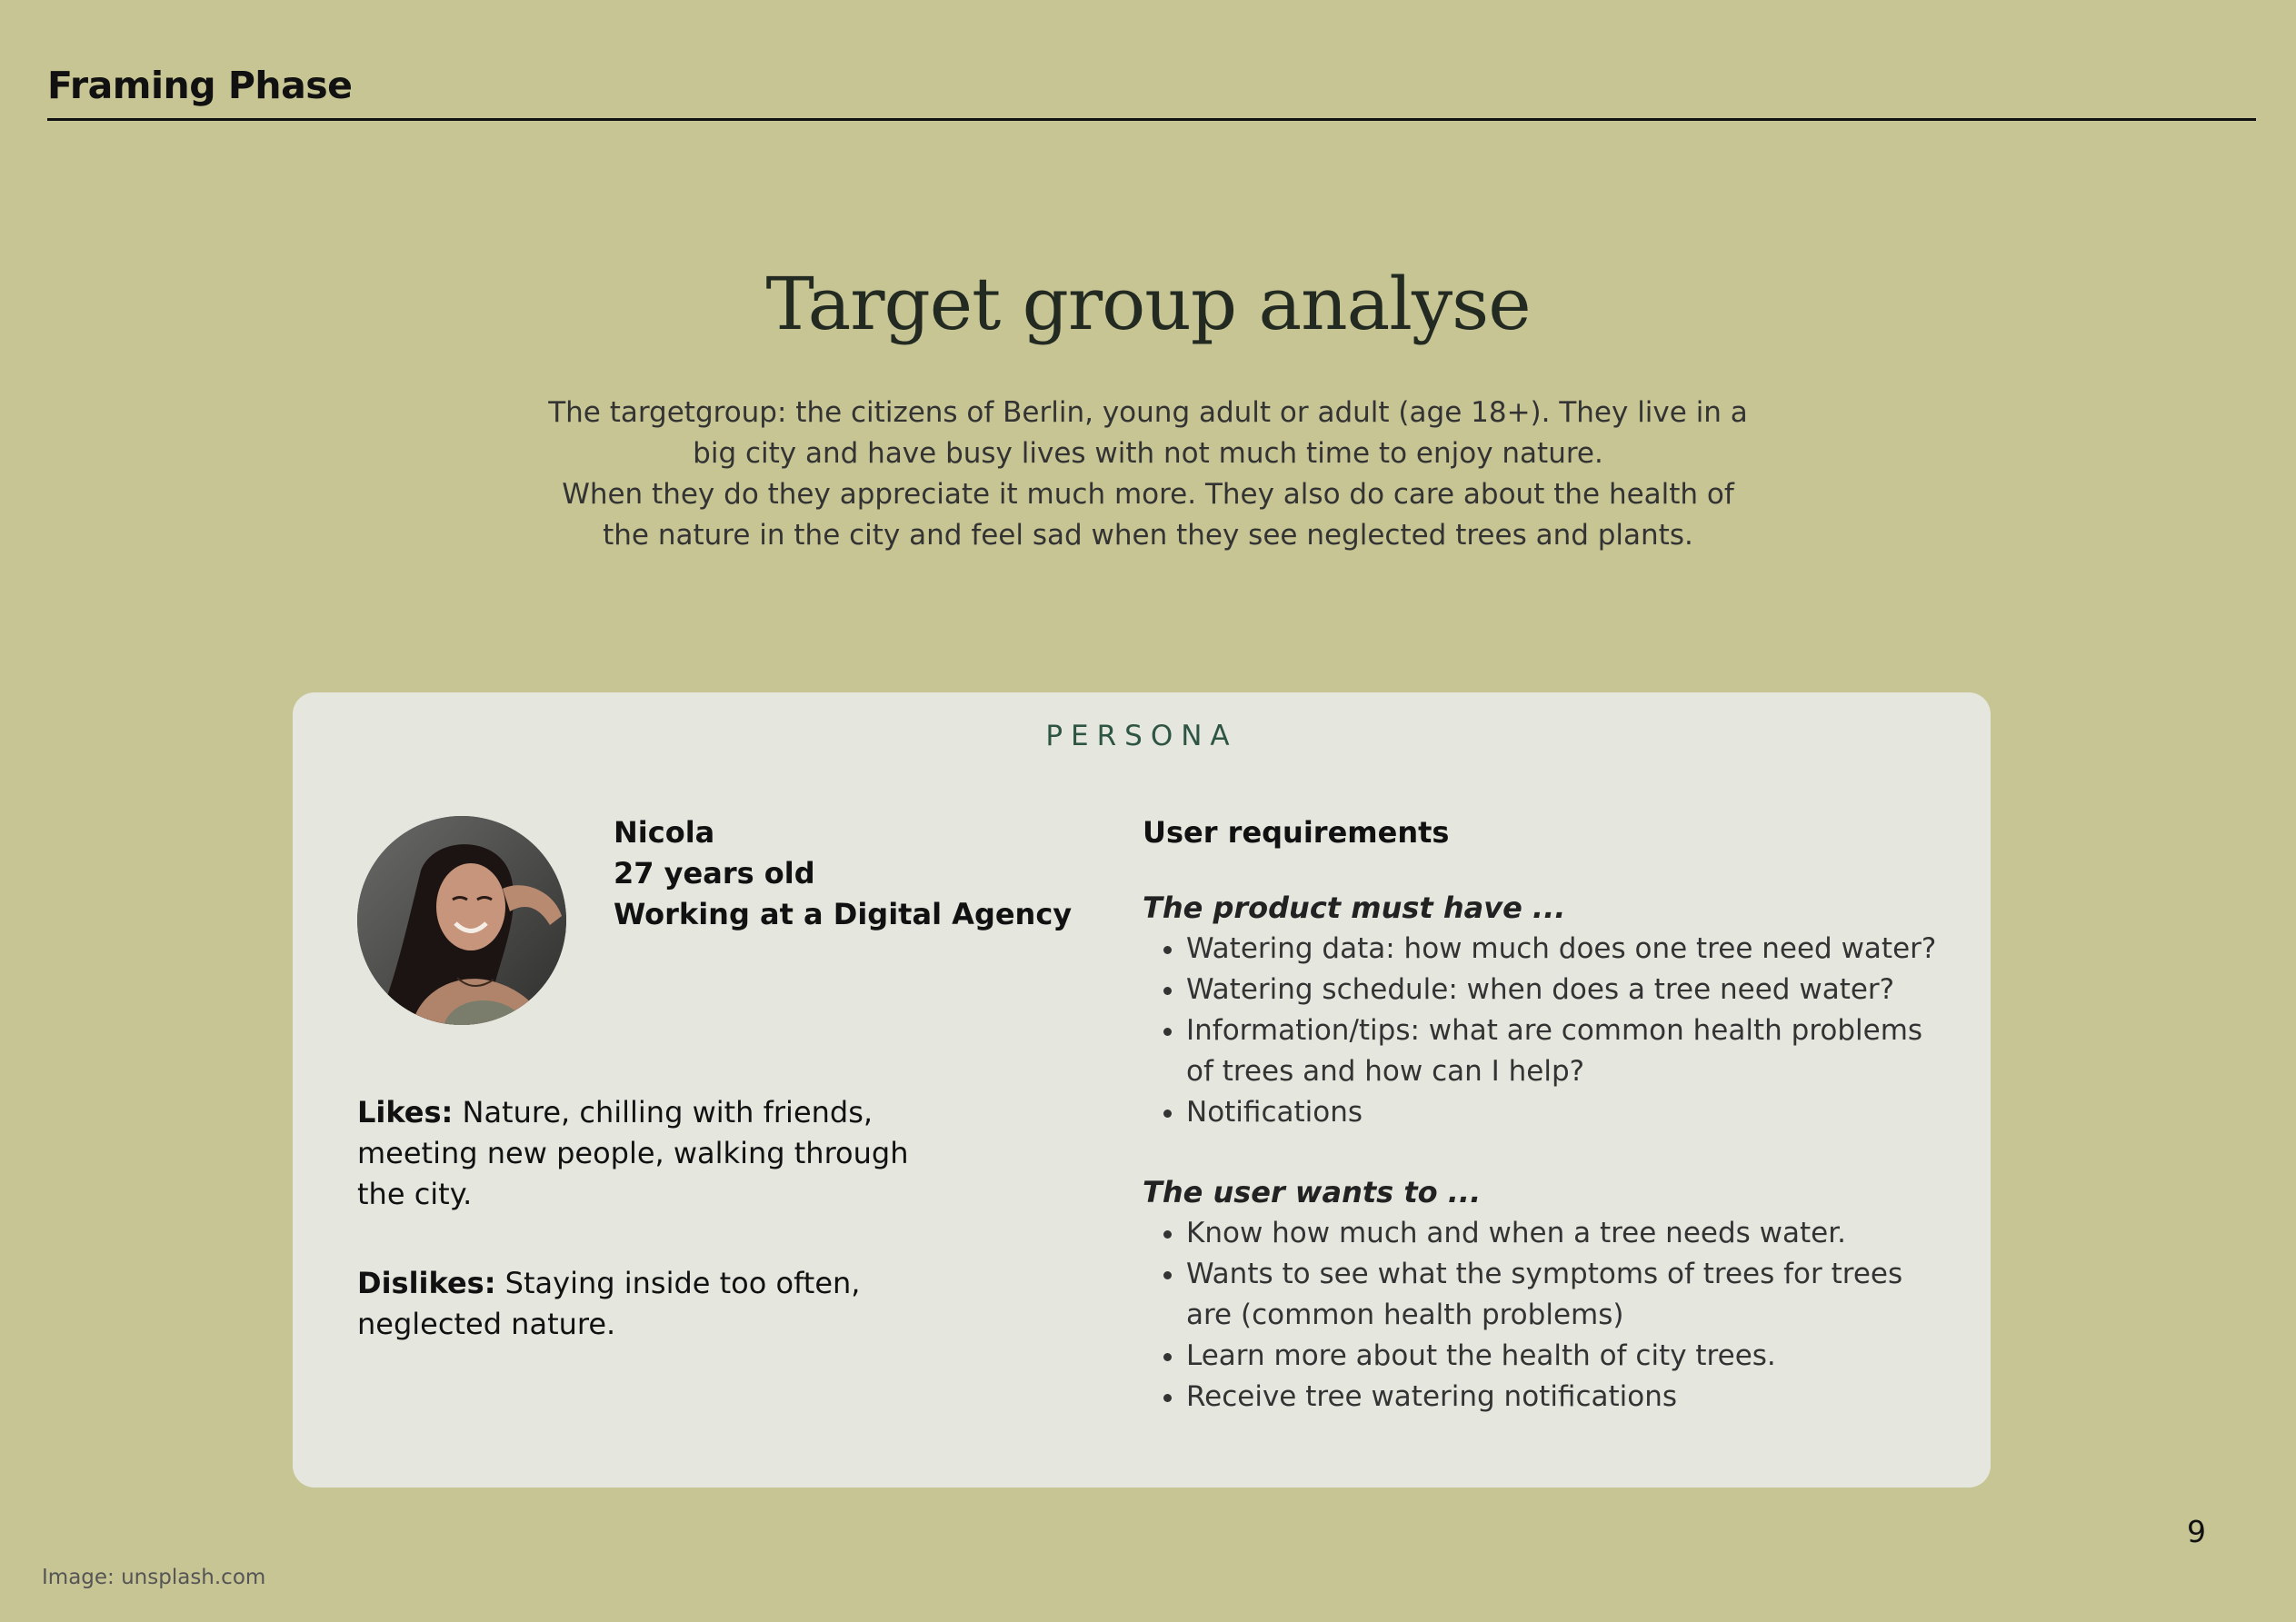 The image size is (2296, 1622). What do you see at coordinates (664, 832) in the screenshot?
I see `persona-name: Nicola` at bounding box center [664, 832].